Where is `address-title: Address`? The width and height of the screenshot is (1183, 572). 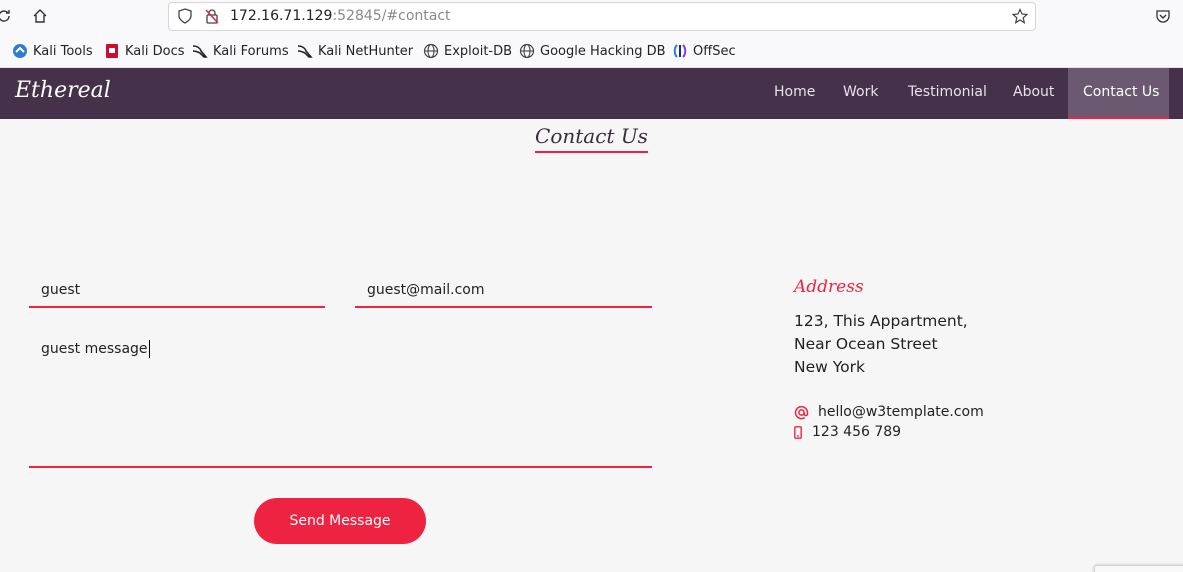 address-title: Address is located at coordinates (829, 287).